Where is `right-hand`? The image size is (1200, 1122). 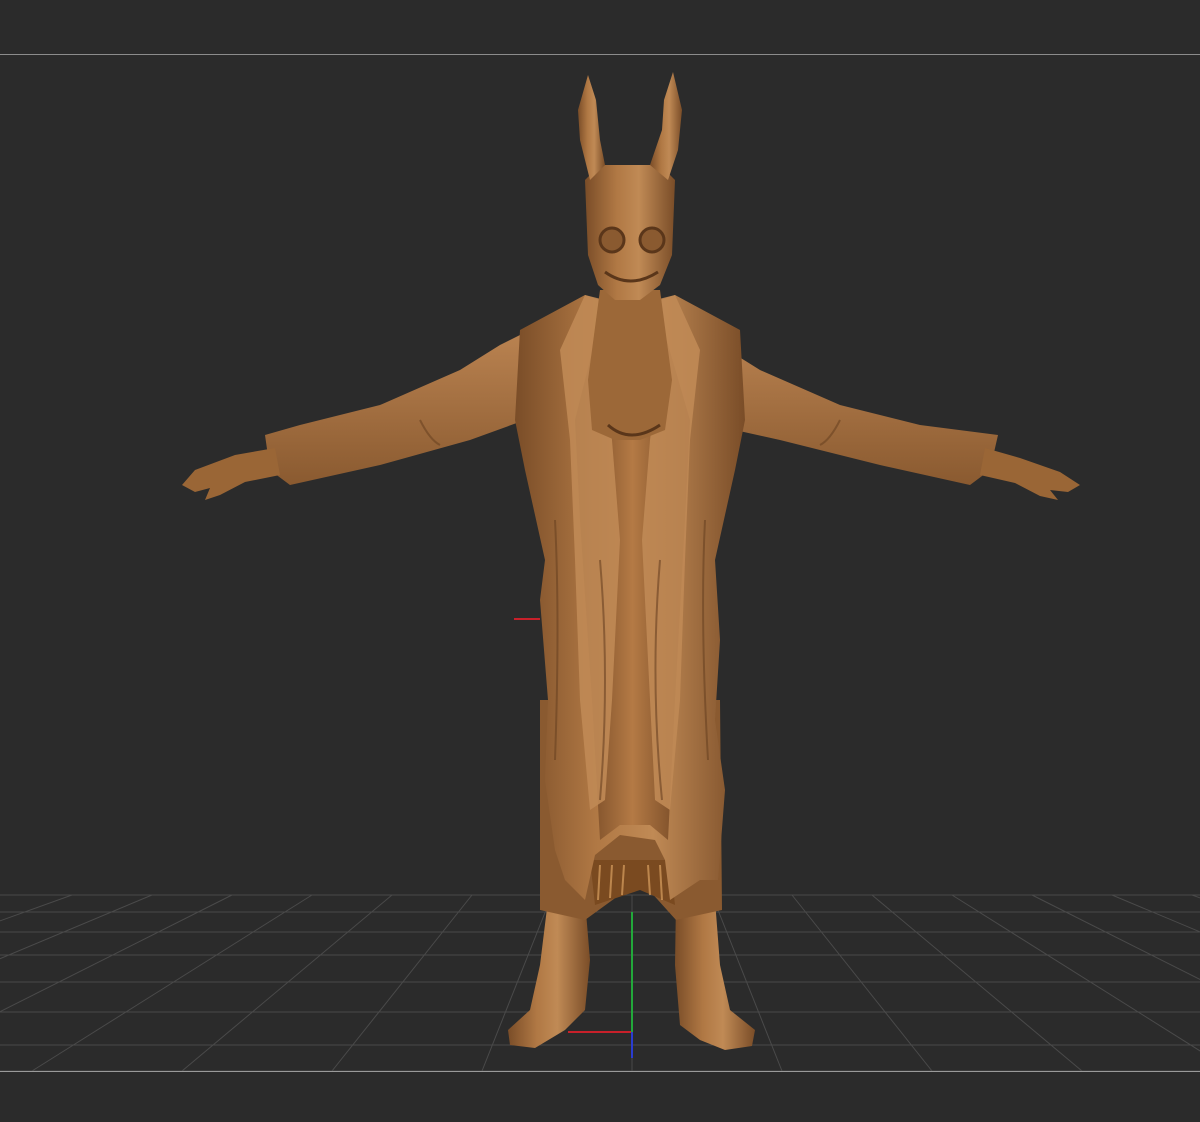
right-hand is located at coordinates (1030, 474).